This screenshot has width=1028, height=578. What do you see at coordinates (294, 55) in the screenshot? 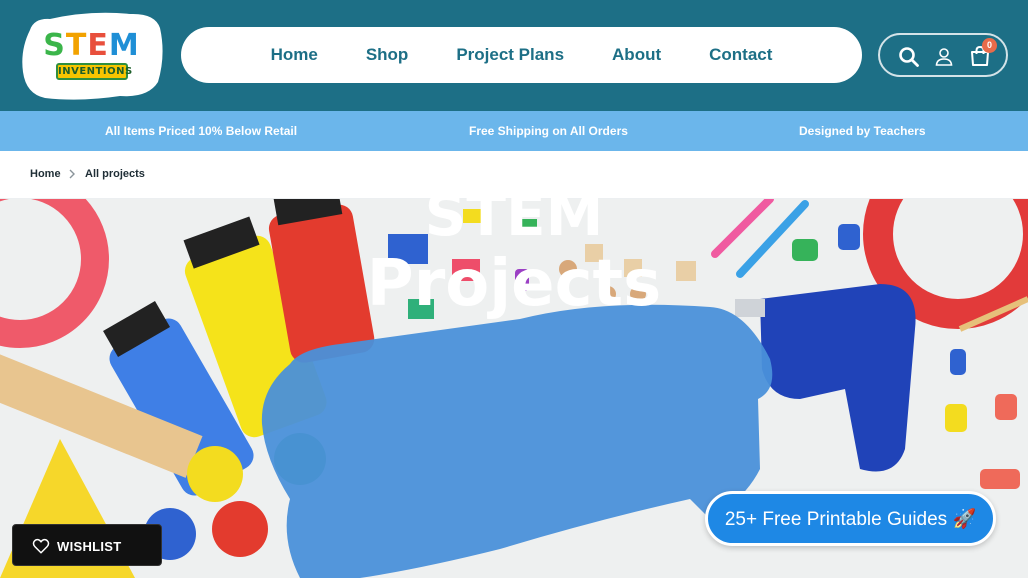
I see `nav-home: Home` at bounding box center [294, 55].